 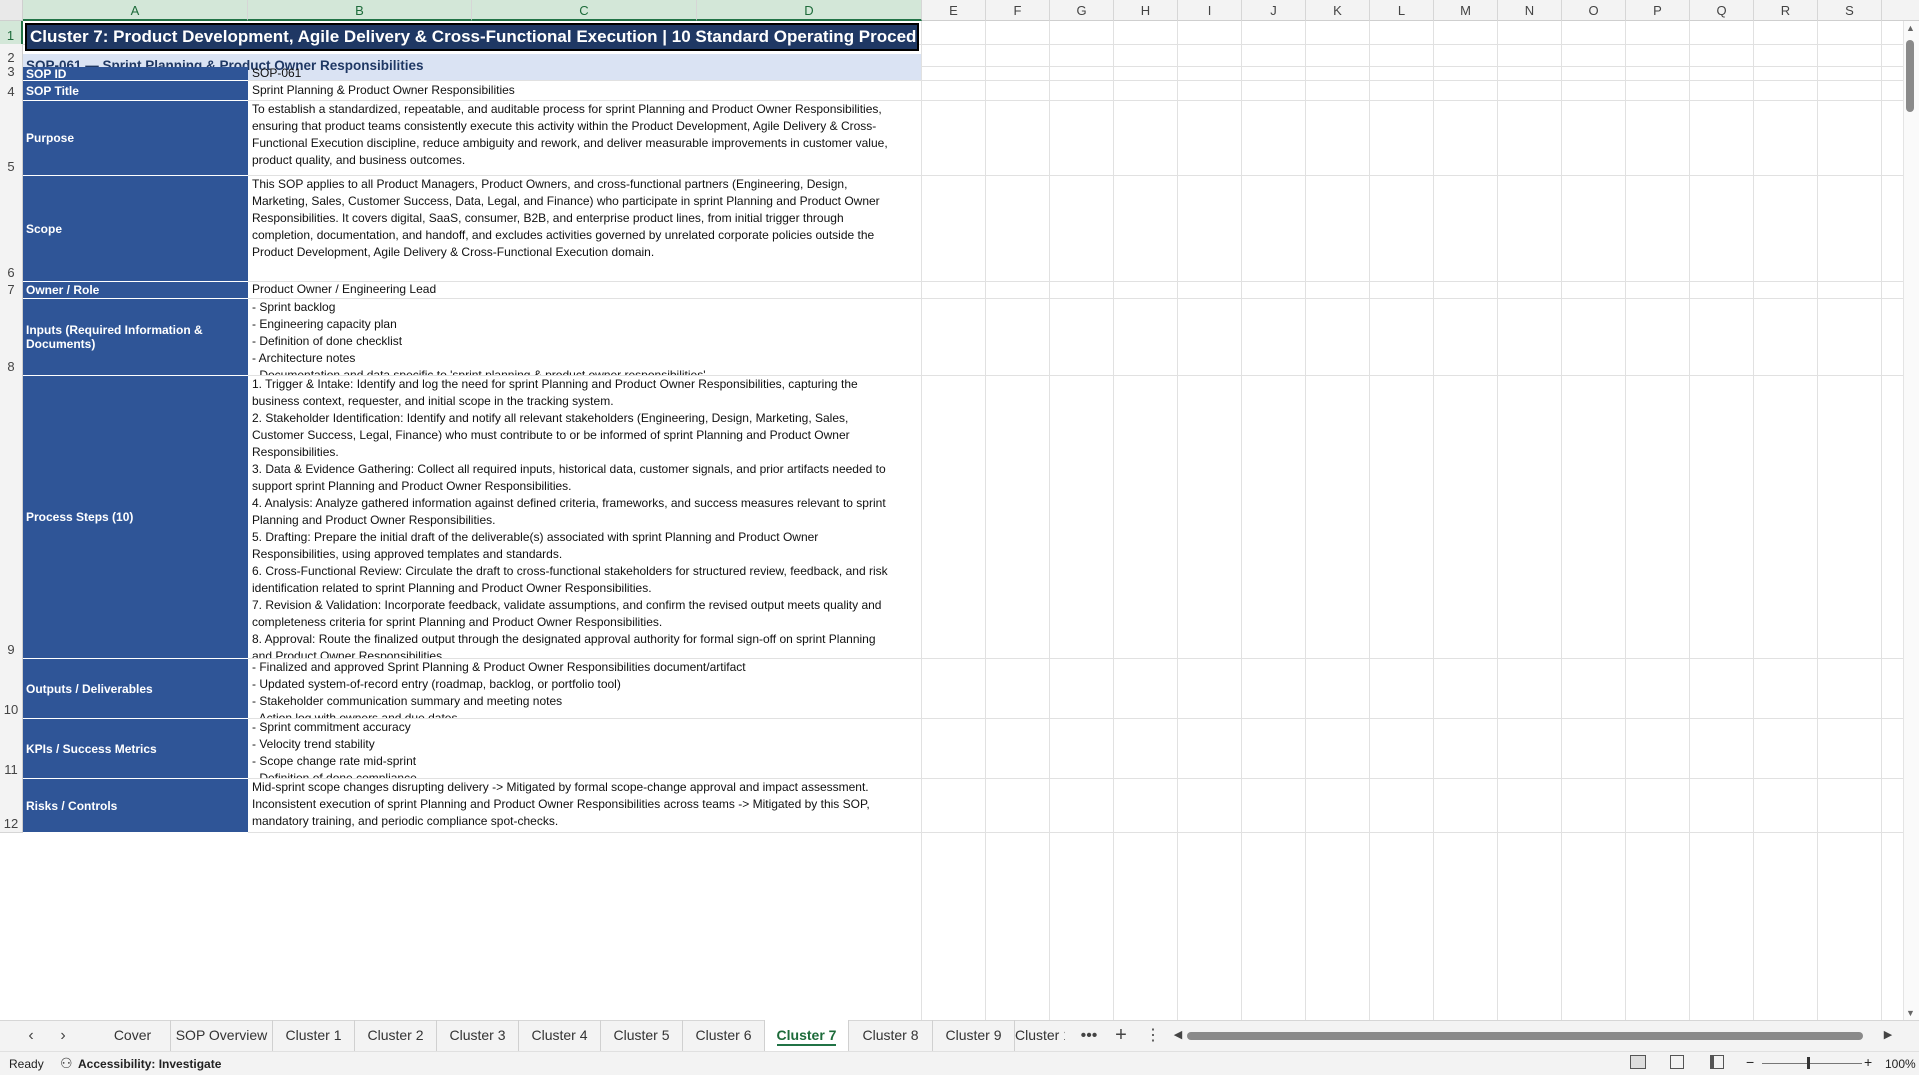 I want to click on field-label-process-steps-10: Process Steps (10), so click(x=135, y=517).